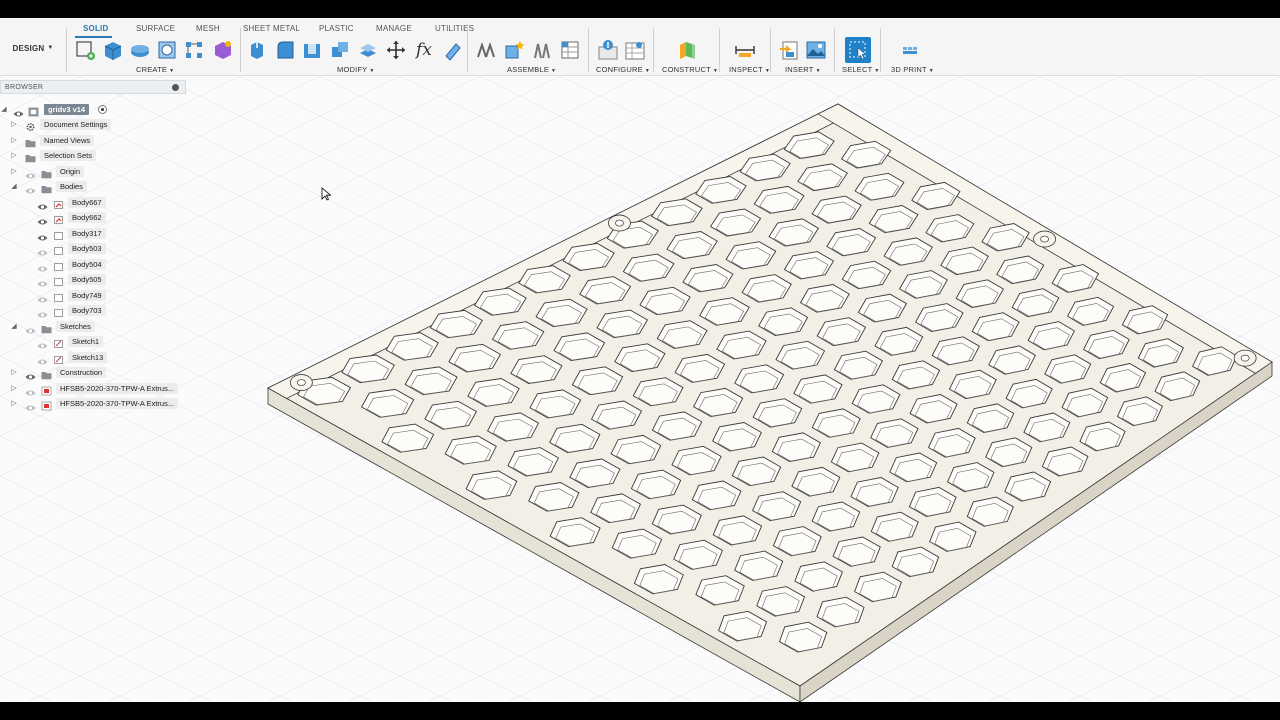  I want to click on tab-plastic: PLASTIC, so click(336, 28).